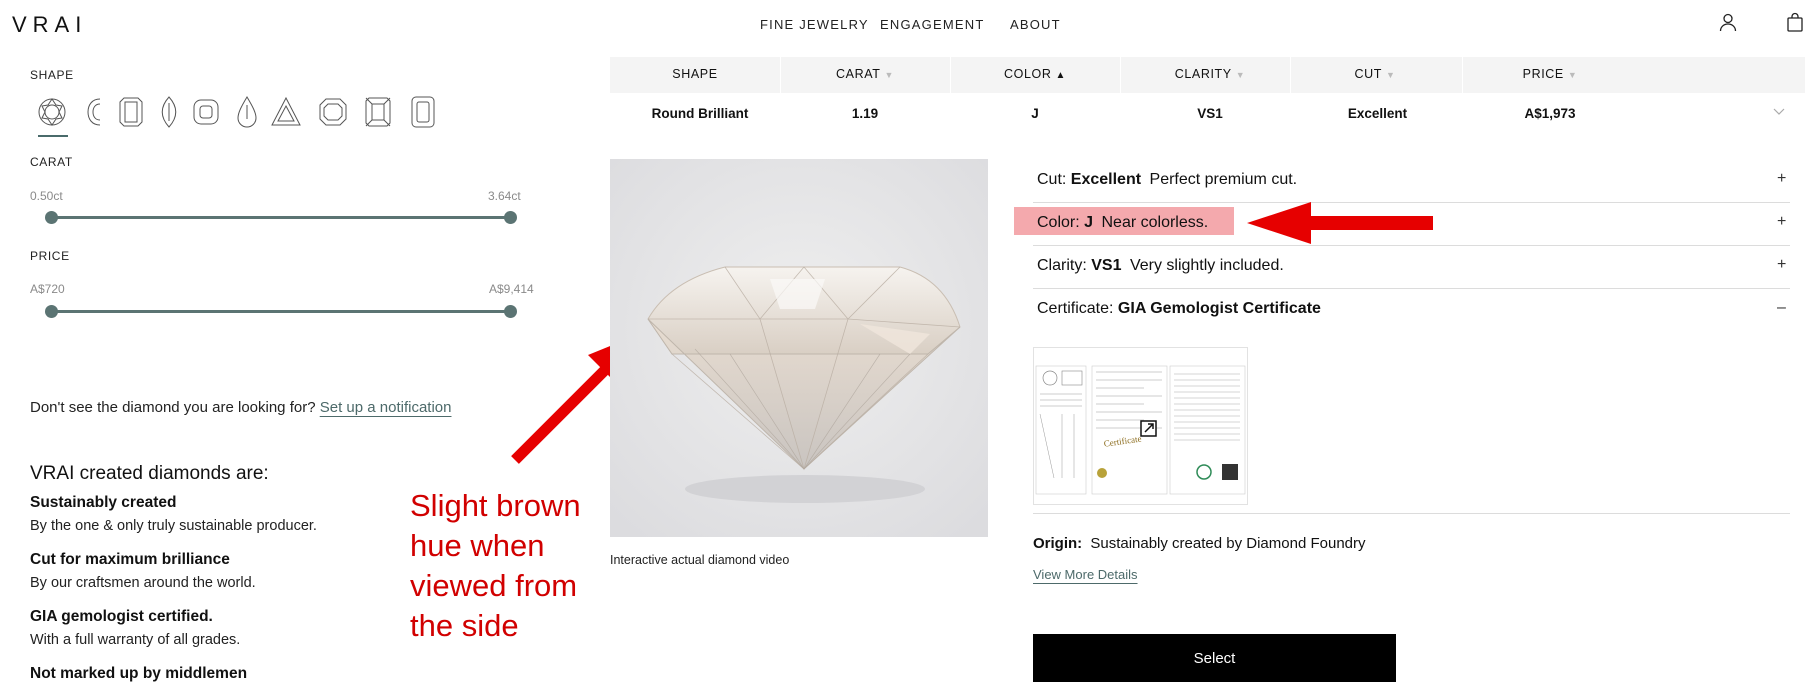 The height and width of the screenshot is (688, 1815). I want to click on view-more-details-link: View More Details, so click(1085, 574).